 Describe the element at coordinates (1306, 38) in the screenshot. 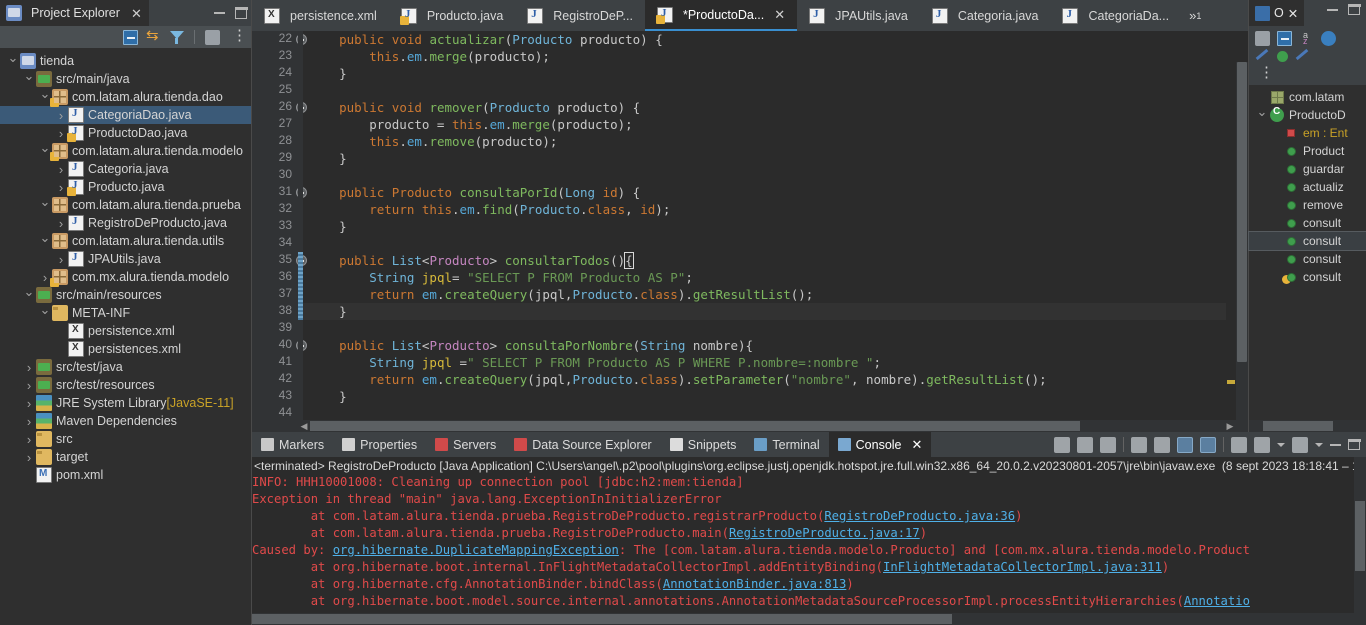

I see `sort-az-icon` at that location.